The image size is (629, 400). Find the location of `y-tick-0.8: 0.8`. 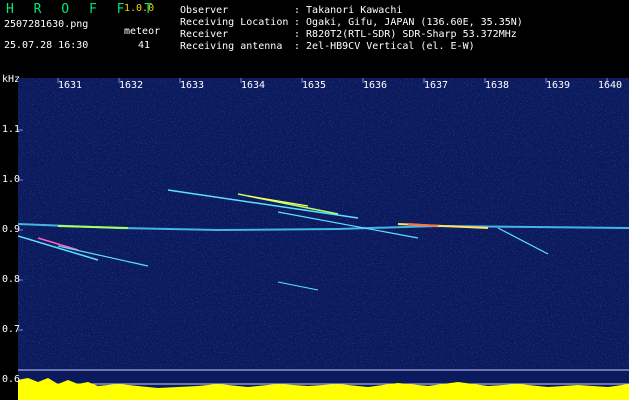

y-tick-0.8: 0.8 is located at coordinates (11, 279).